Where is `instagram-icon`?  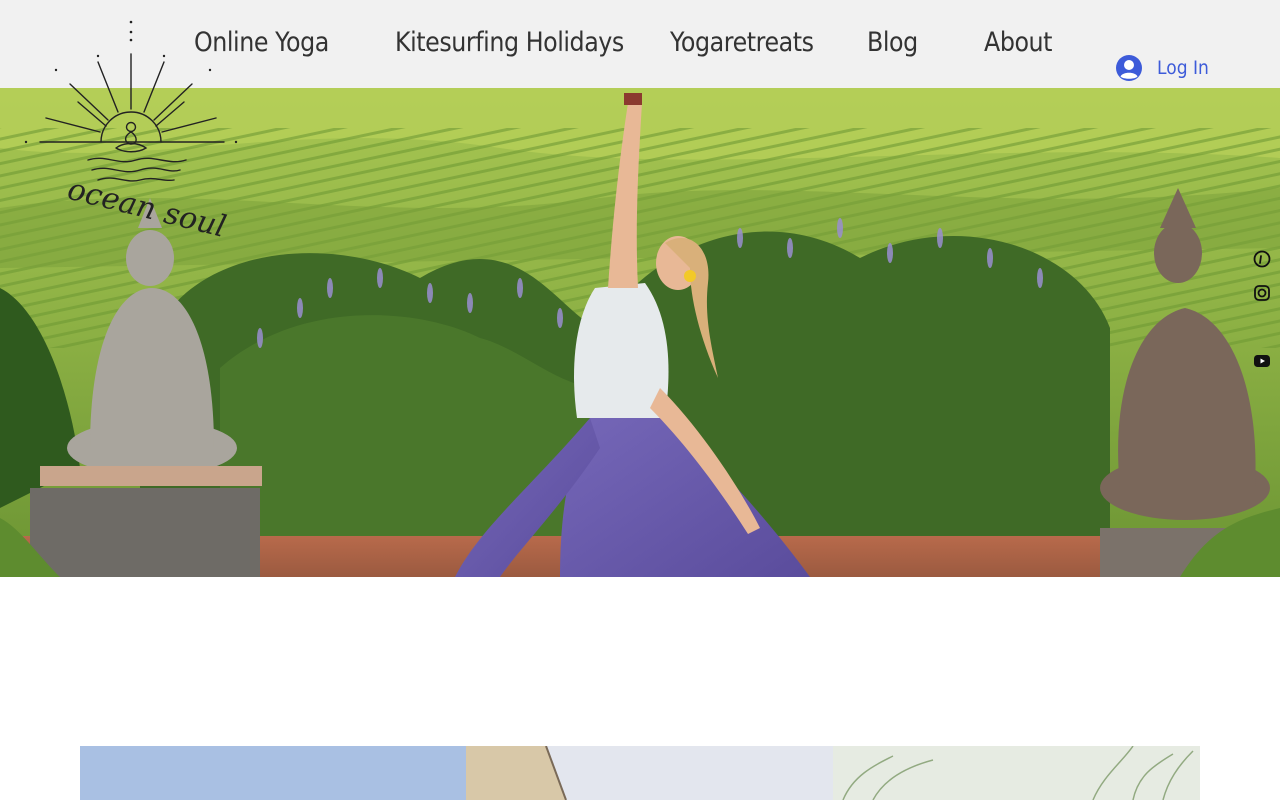
instagram-icon is located at coordinates (1262, 293).